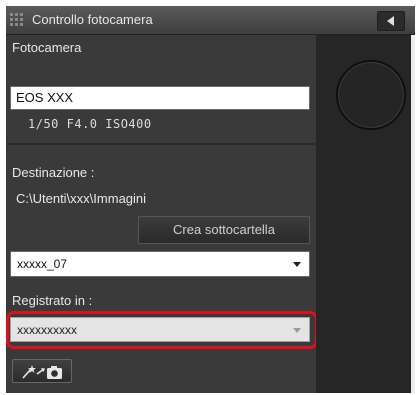 This screenshot has width=417, height=395. Describe the element at coordinates (210, 20) in the screenshot. I see `title-bar: Controllo fotocamera` at that location.